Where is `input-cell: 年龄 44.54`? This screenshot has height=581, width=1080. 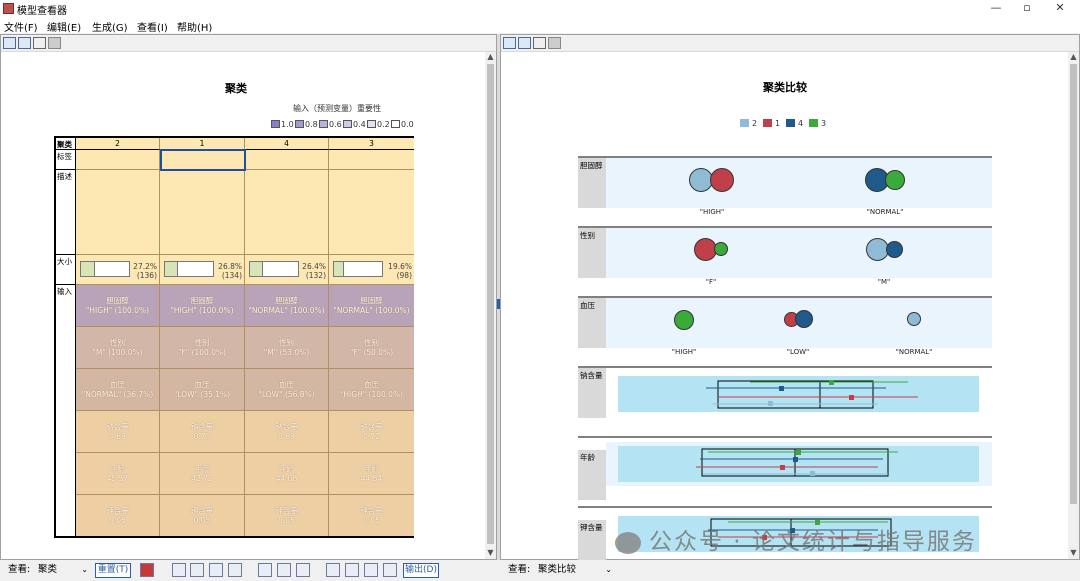
input-cell: 年龄 44.54 is located at coordinates (371, 474).